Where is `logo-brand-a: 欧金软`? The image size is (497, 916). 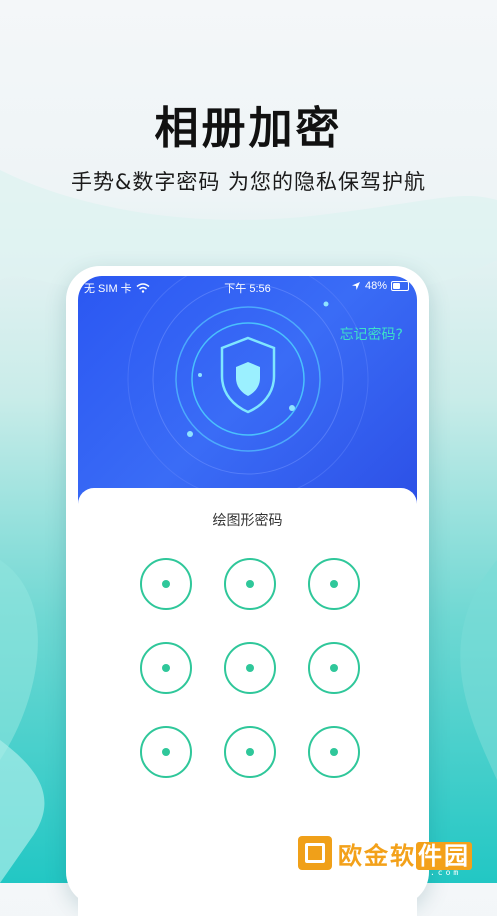 logo-brand-a: 欧金软 is located at coordinates (377, 856).